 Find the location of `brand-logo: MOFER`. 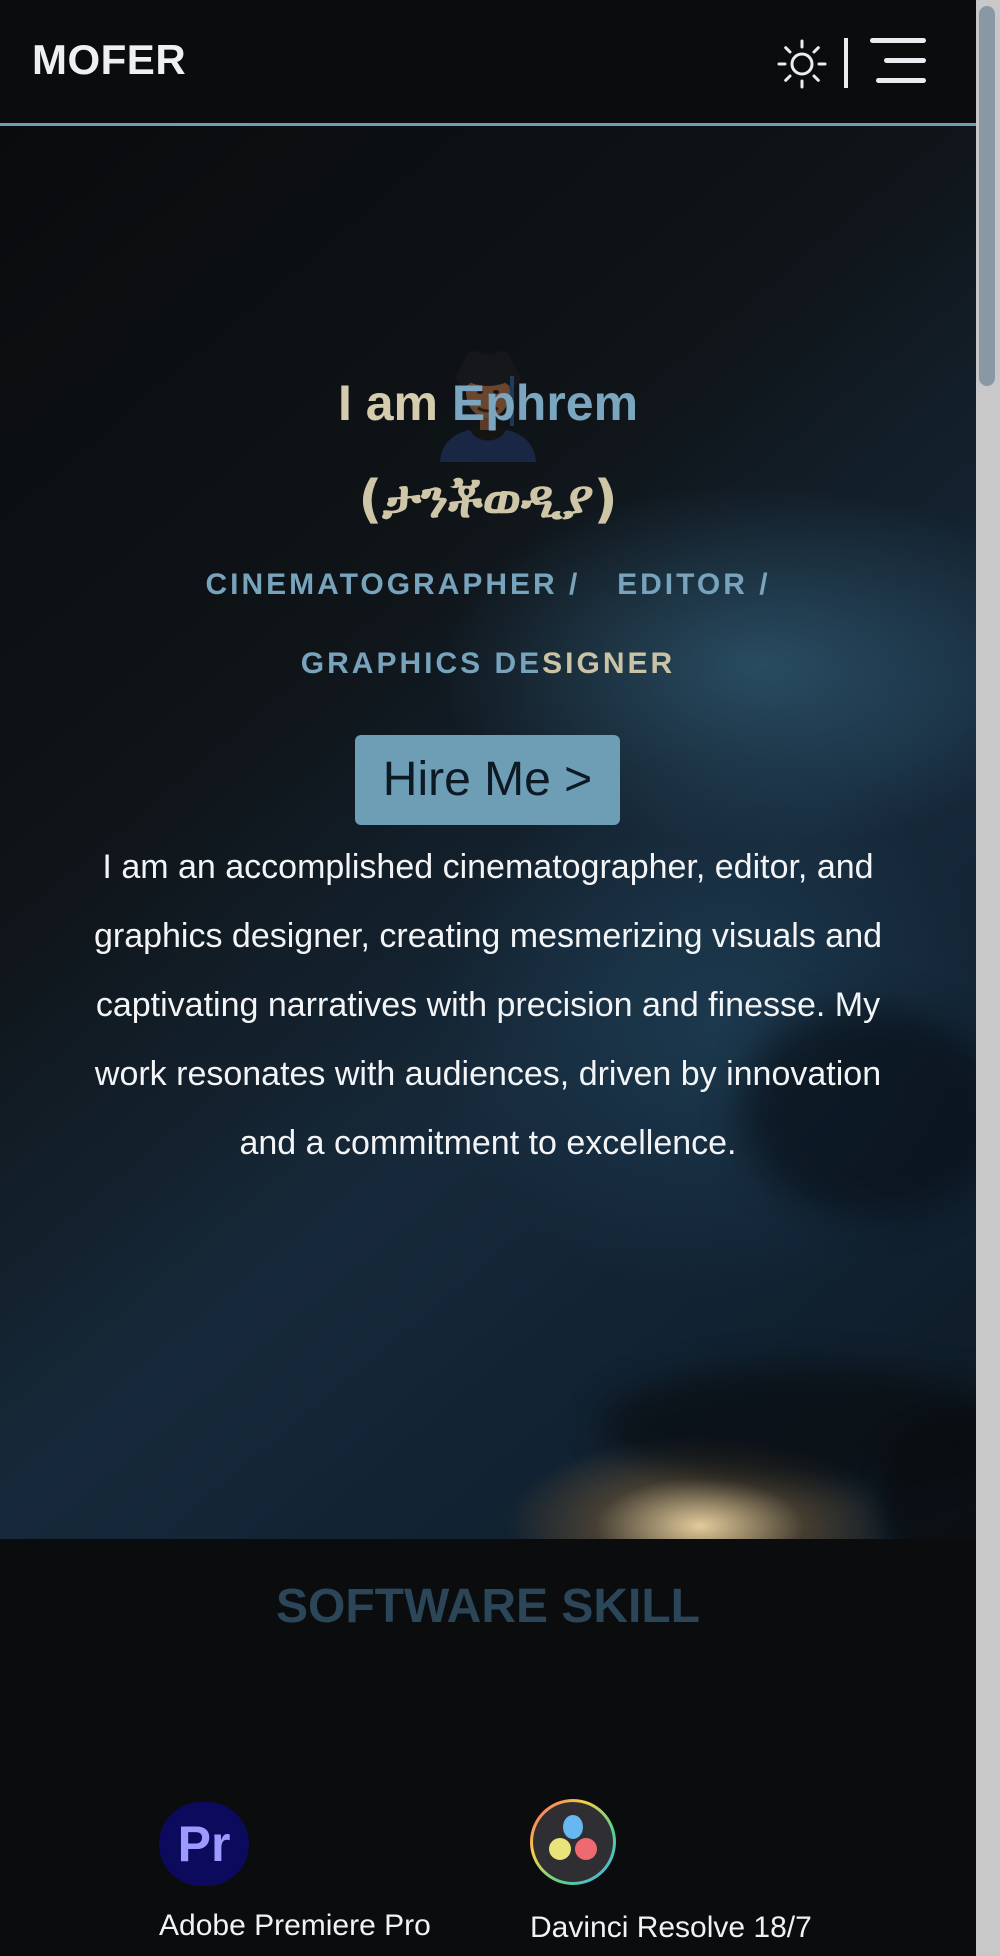

brand-logo: MOFER is located at coordinates (109, 60).